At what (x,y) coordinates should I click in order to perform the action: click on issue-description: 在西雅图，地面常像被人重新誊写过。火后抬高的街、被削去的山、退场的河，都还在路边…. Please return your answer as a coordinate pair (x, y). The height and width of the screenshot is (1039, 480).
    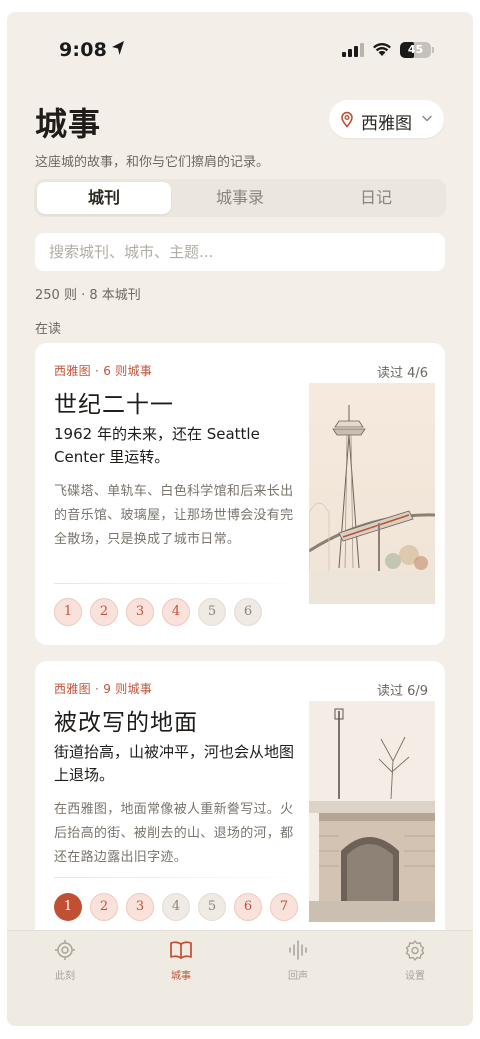
    Looking at the image, I should click on (174, 833).